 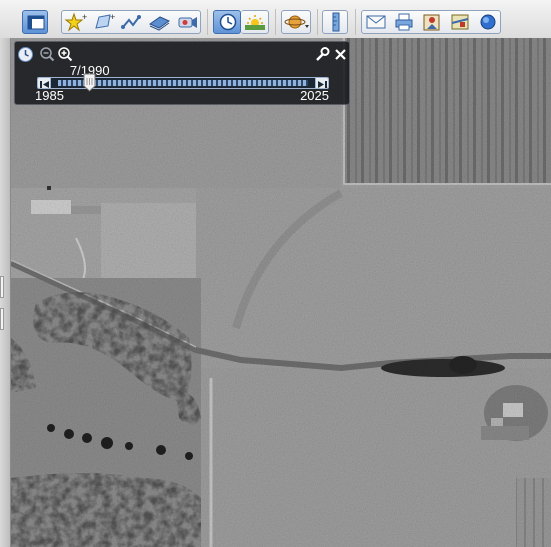 I want to click on zoom-out-icon, so click(x=47, y=54).